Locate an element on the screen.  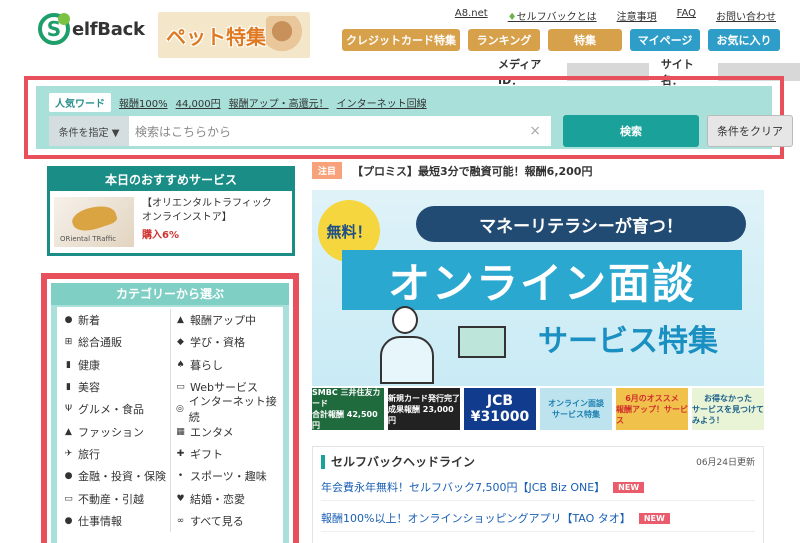
popular-word-1: 報酬100% is located at coordinates (143, 102).